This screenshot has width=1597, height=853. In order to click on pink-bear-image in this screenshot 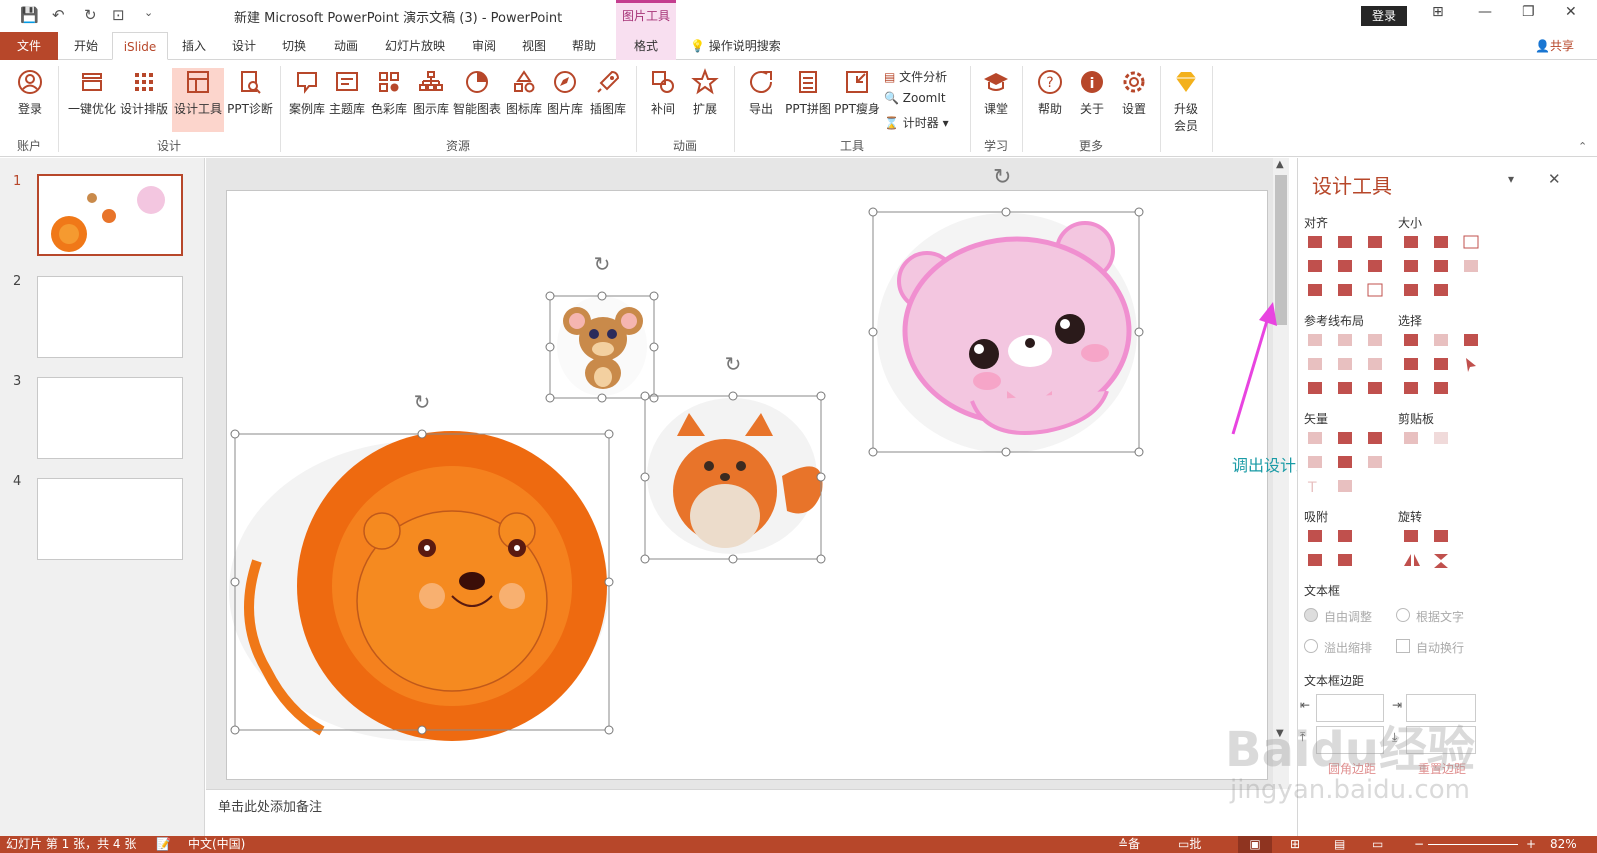, I will do `click(1007, 333)`.